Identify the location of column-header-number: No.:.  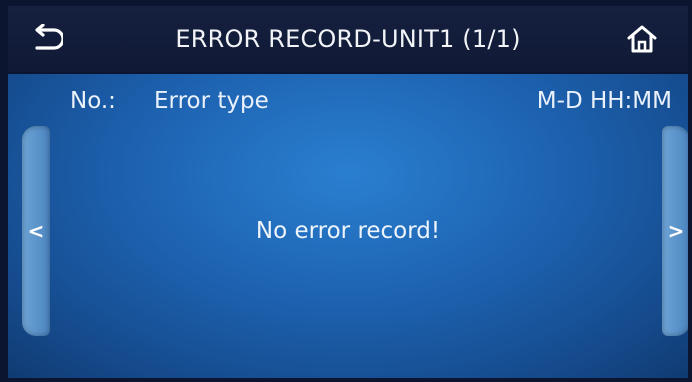
(93, 101).